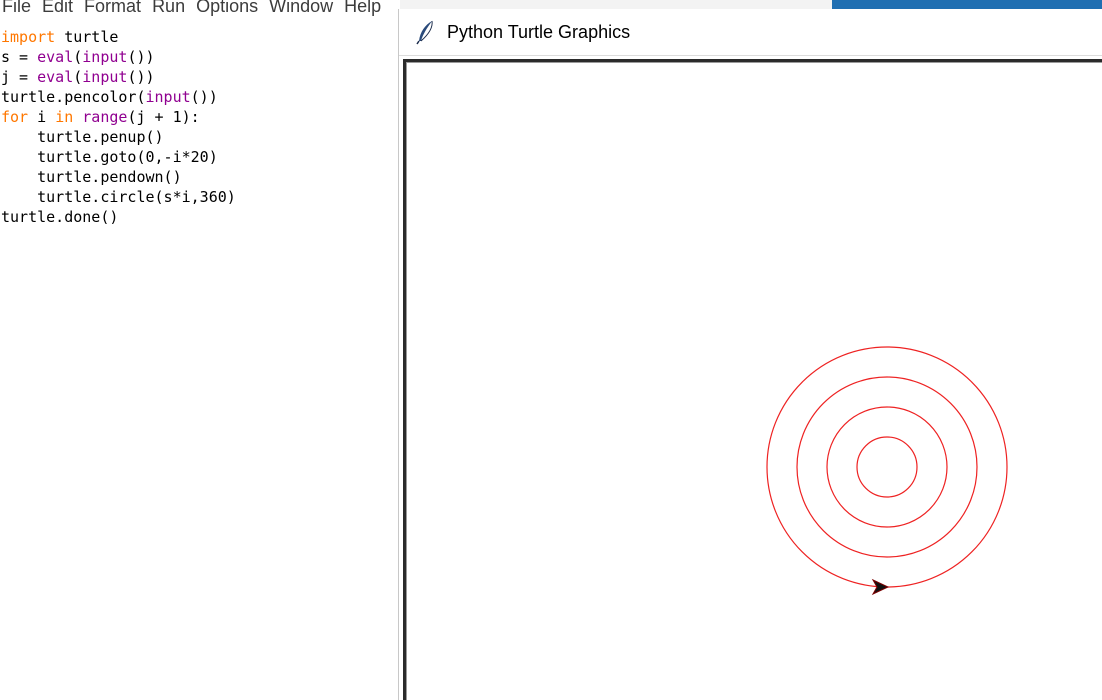 The image size is (1102, 700). Describe the element at coordinates (15, 117) in the screenshot. I see `code-token: for` at that location.